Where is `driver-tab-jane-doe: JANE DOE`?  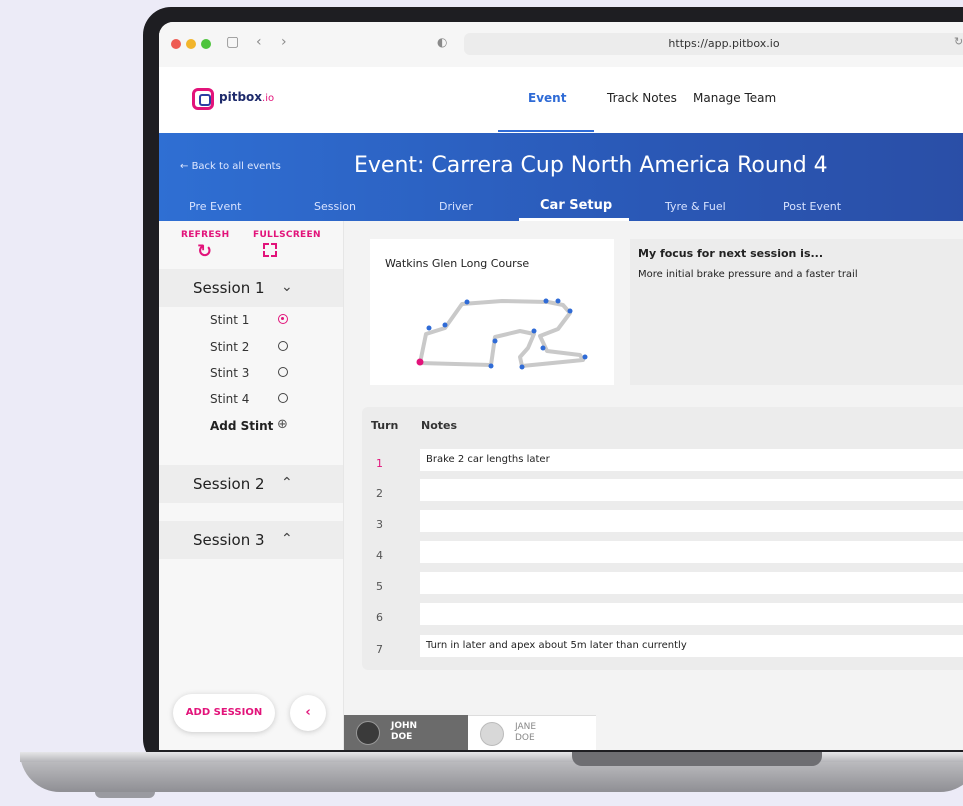
driver-tab-jane-doe: JANE DOE is located at coordinates (532, 732).